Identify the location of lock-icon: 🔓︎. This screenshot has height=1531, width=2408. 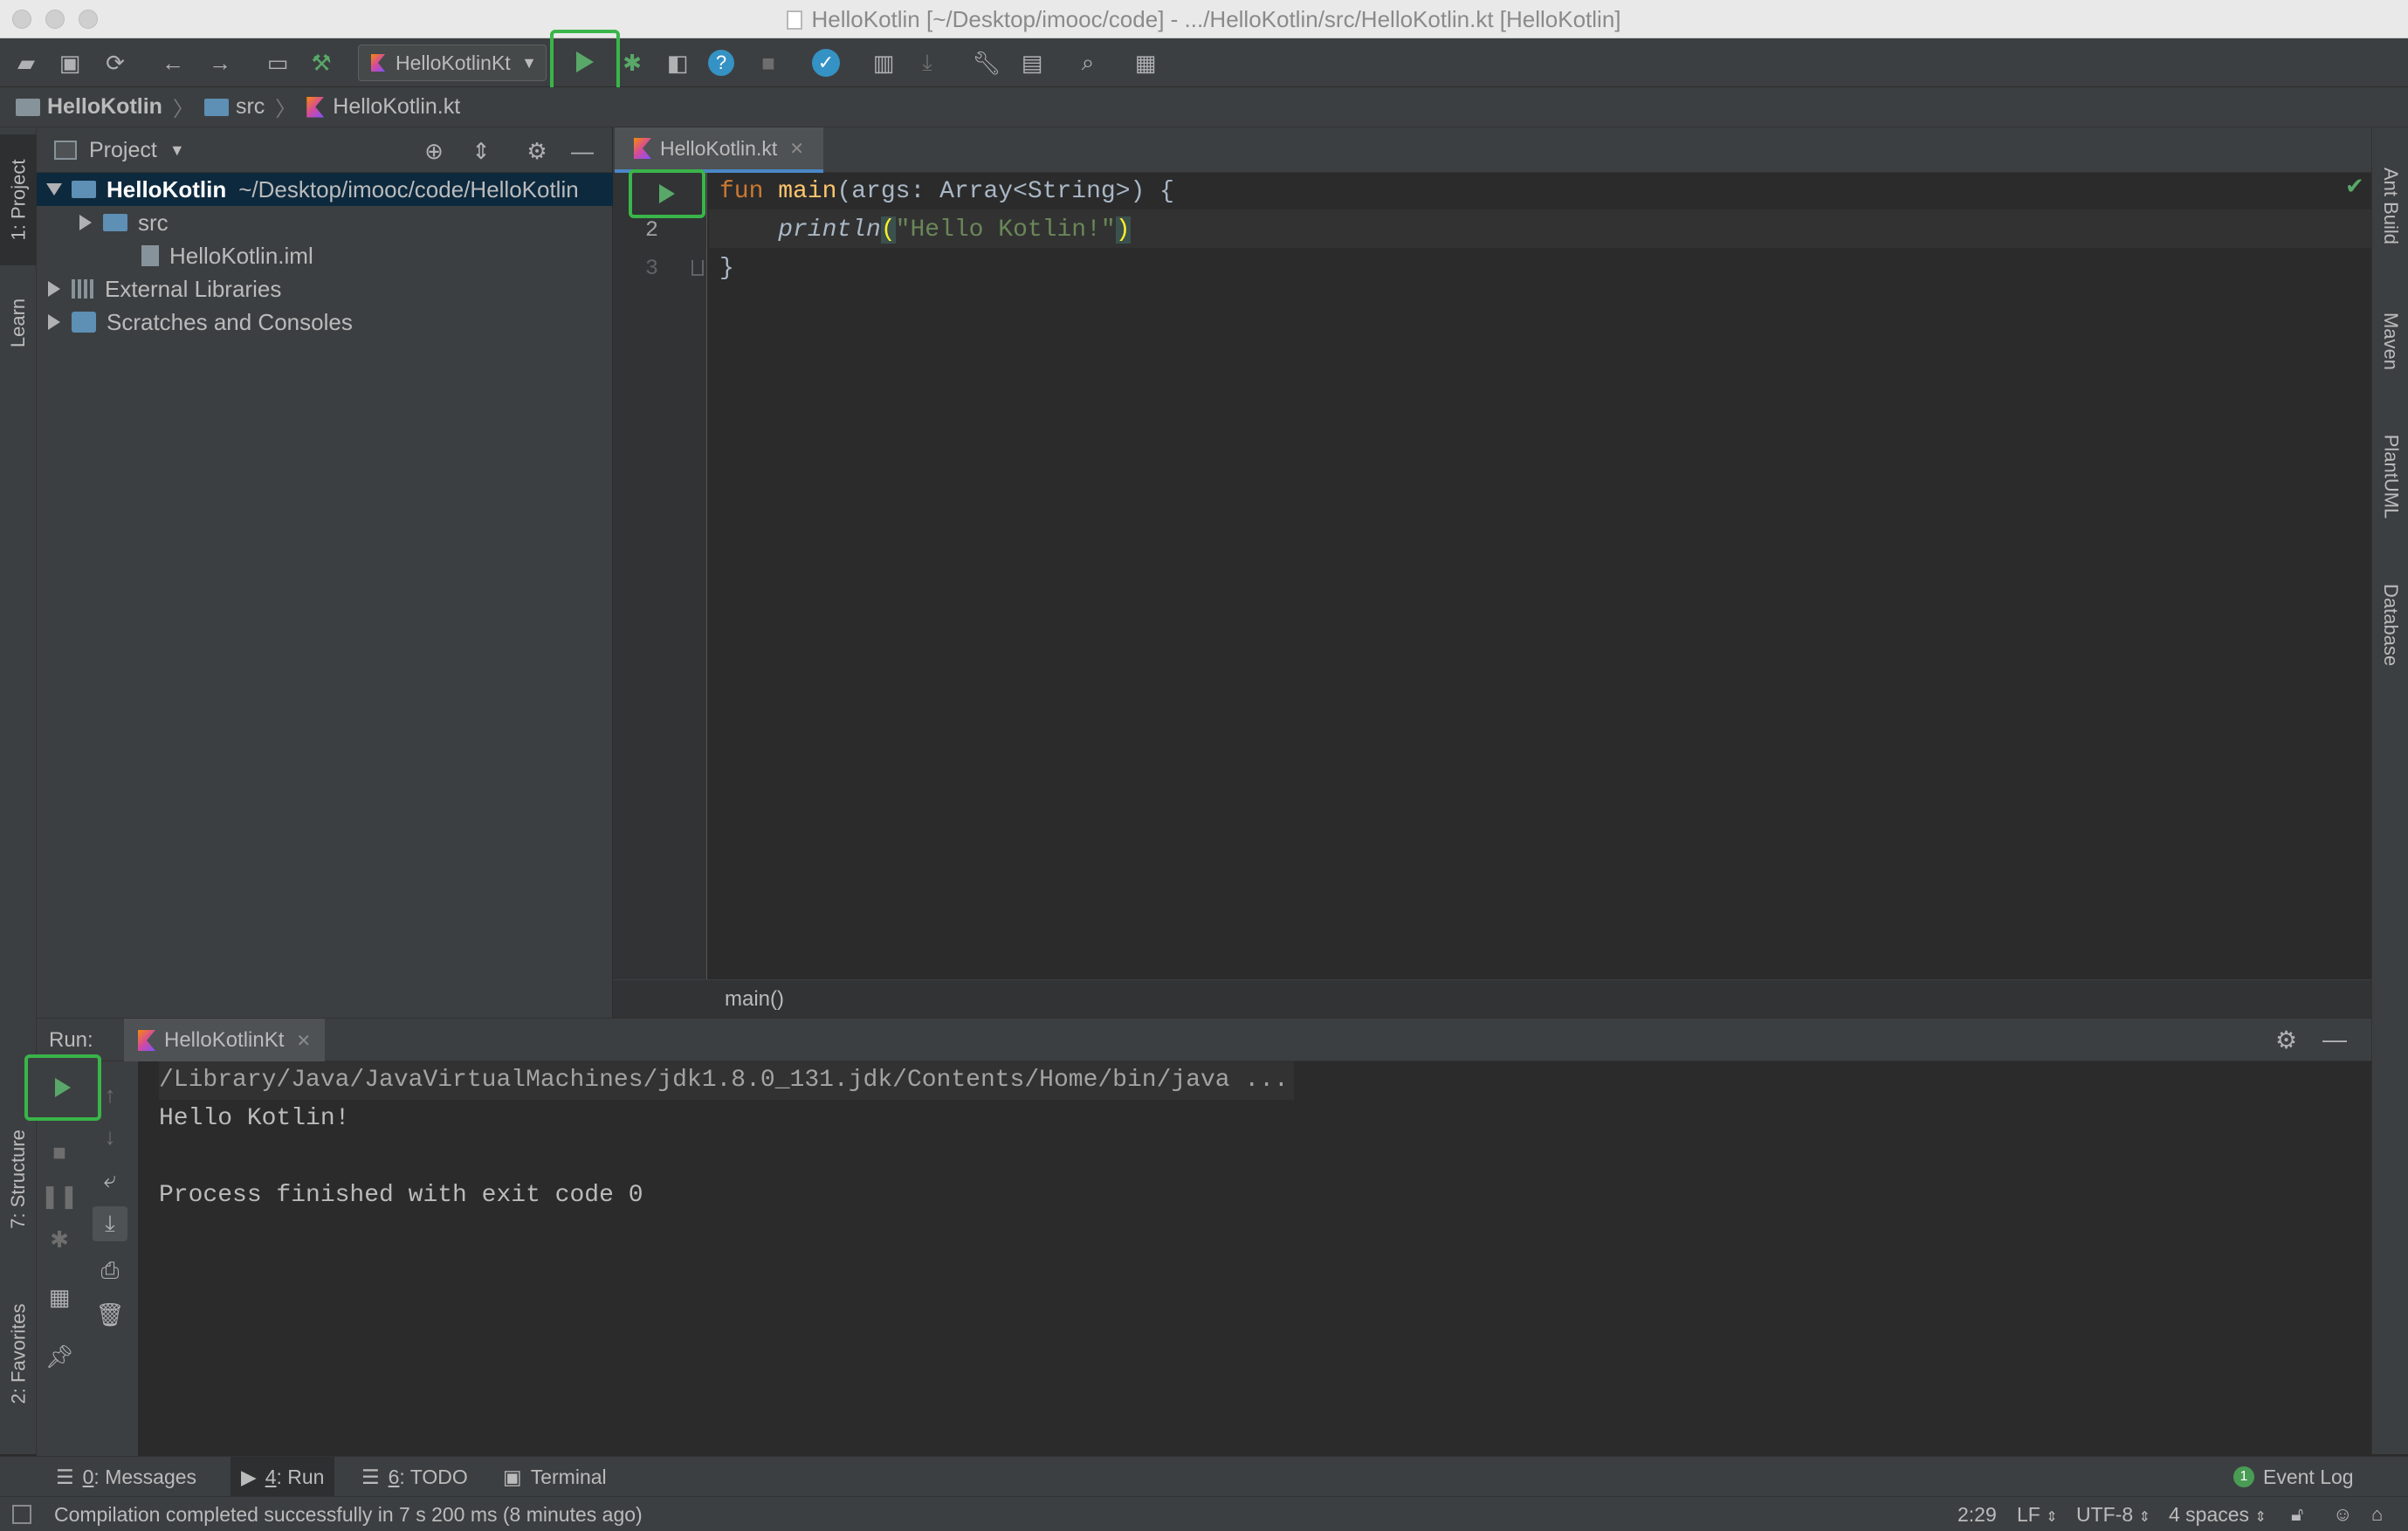
(2297, 1514).